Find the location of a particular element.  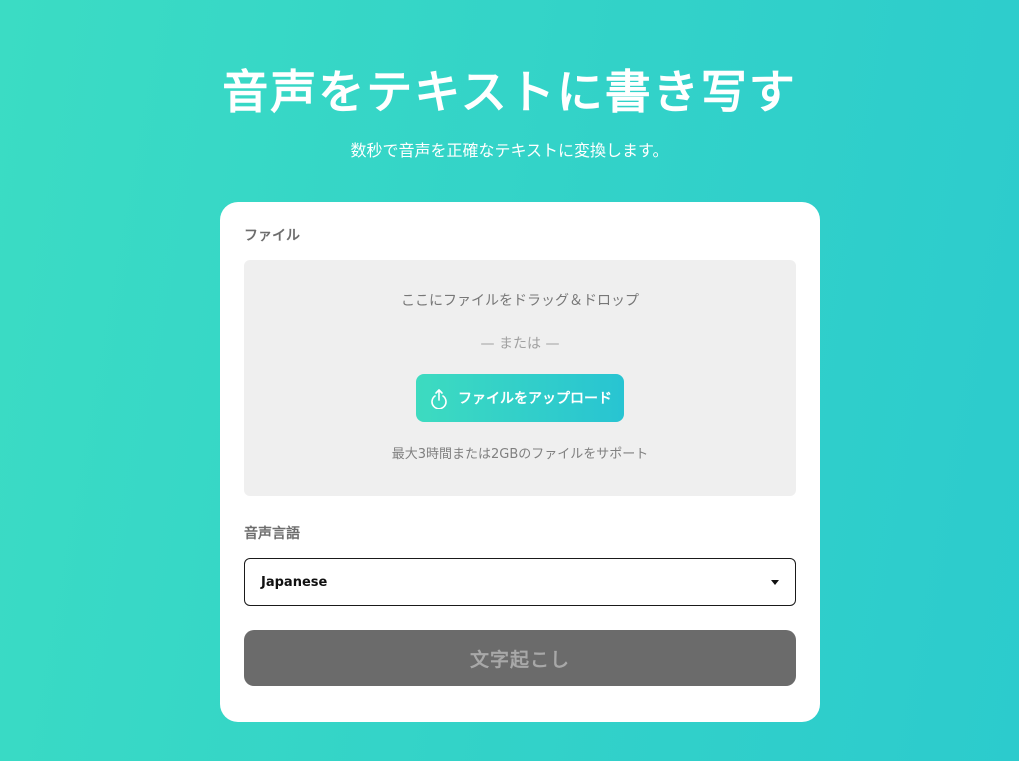

or-divider: — または — is located at coordinates (520, 344).